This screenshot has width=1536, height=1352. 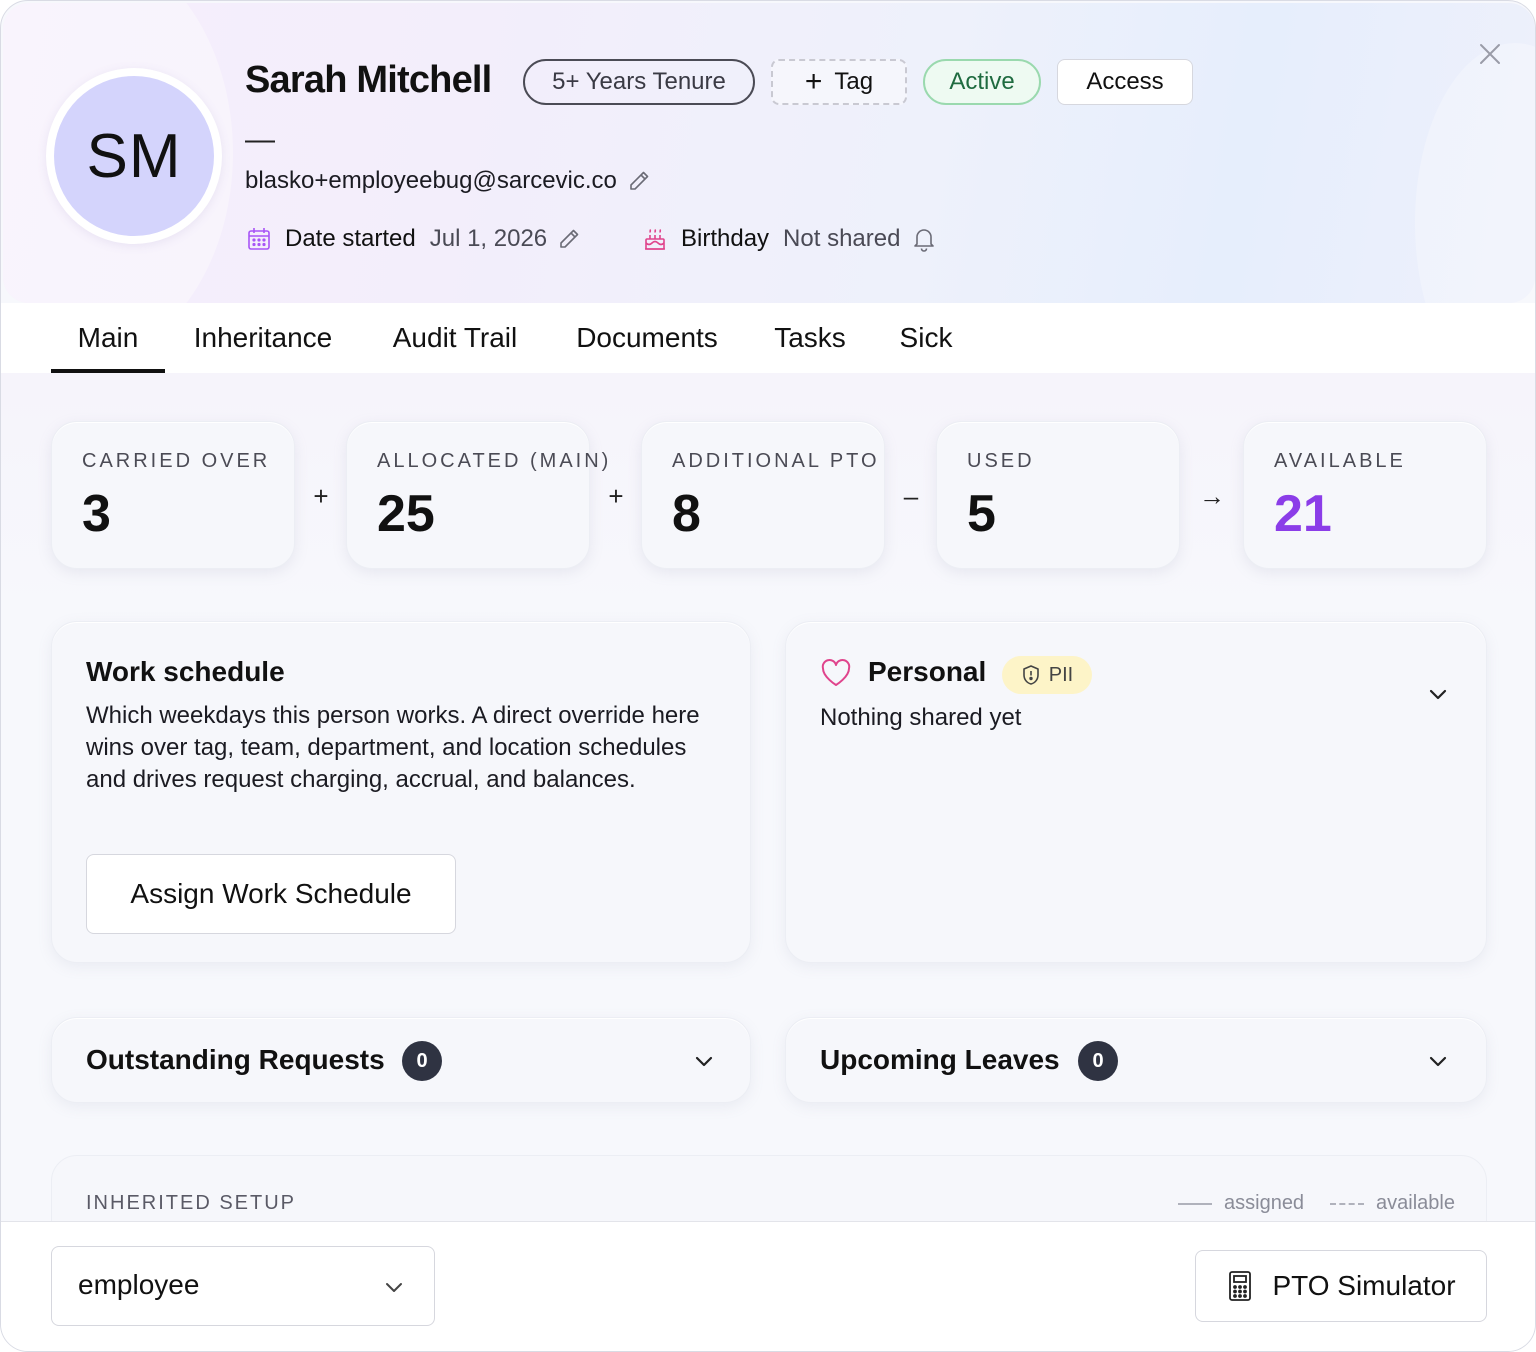 What do you see at coordinates (185, 671) in the screenshot?
I see `work-schedule-title: Work schedule` at bounding box center [185, 671].